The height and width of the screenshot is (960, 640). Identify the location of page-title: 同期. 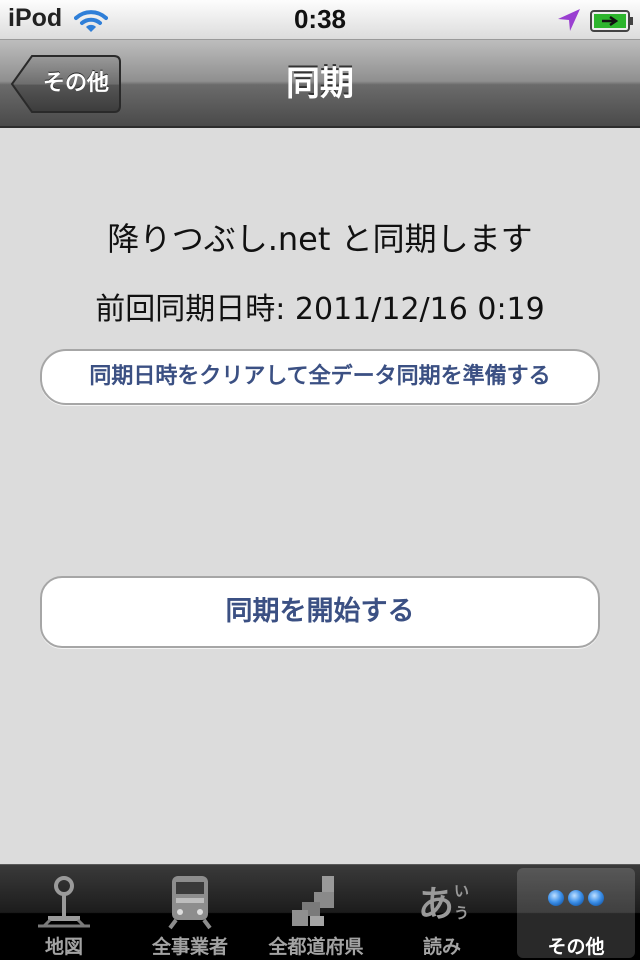
(320, 84).